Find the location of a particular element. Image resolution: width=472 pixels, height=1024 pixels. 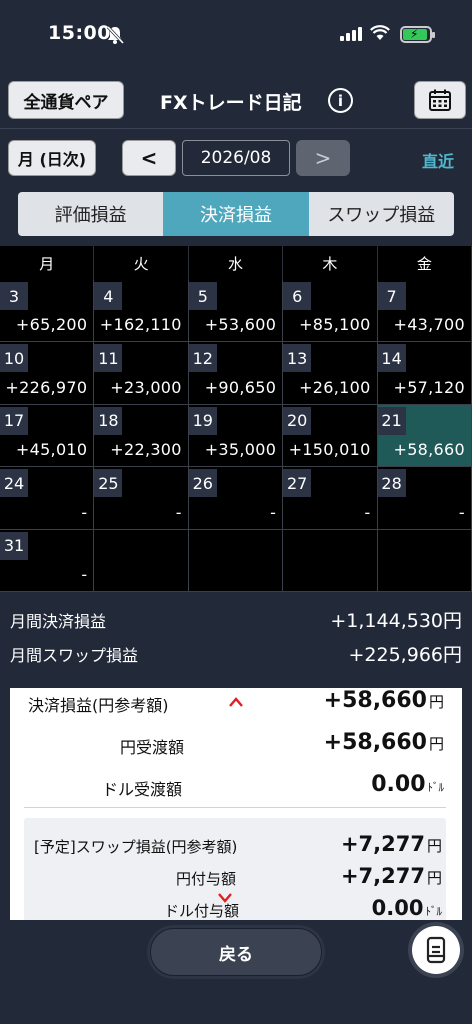

calendar-day-cell: 27 - is located at coordinates (330, 498).